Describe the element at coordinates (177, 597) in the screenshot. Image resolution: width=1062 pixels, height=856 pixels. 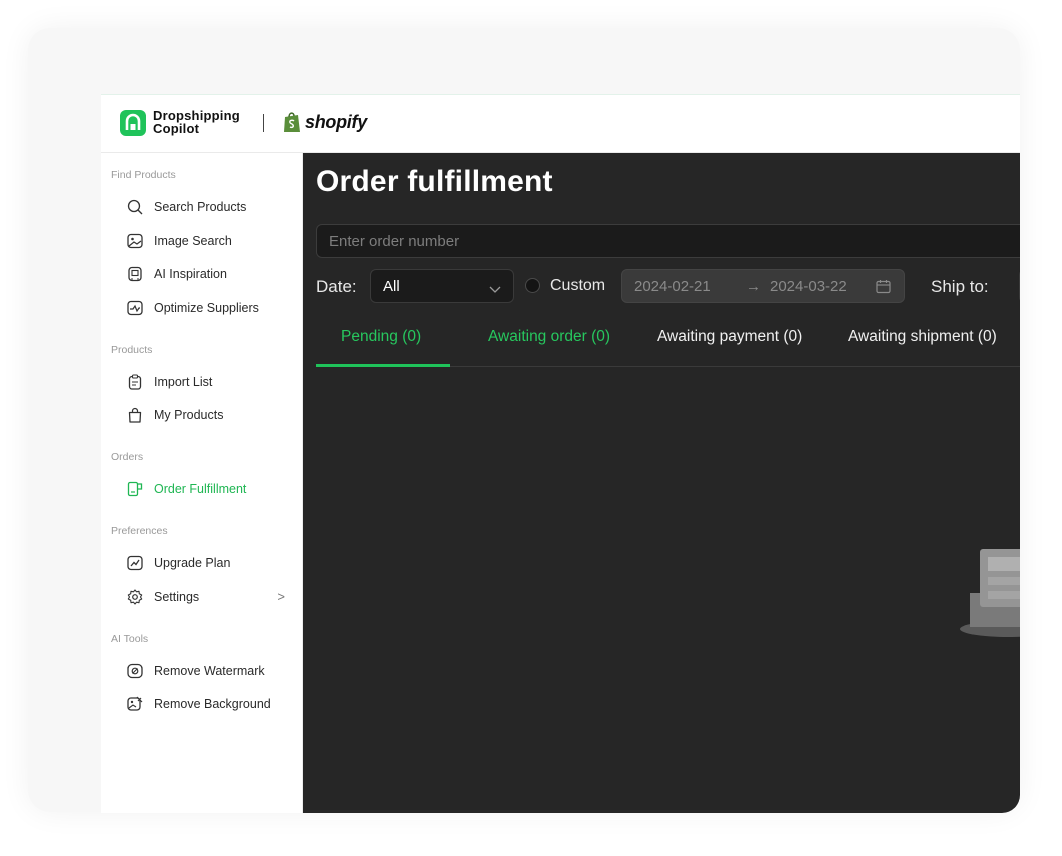
I see `sidebar-item-label: Settings` at that location.